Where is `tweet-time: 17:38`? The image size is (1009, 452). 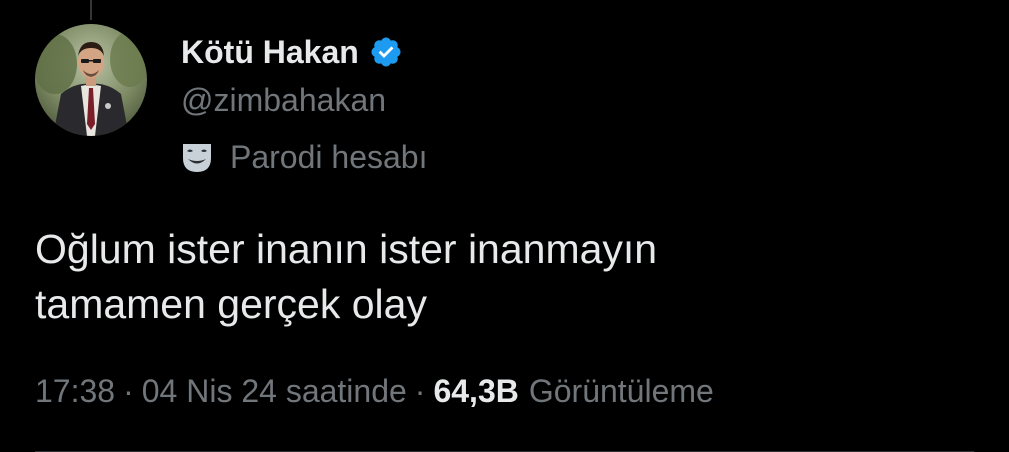
tweet-time: 17:38 is located at coordinates (75, 391).